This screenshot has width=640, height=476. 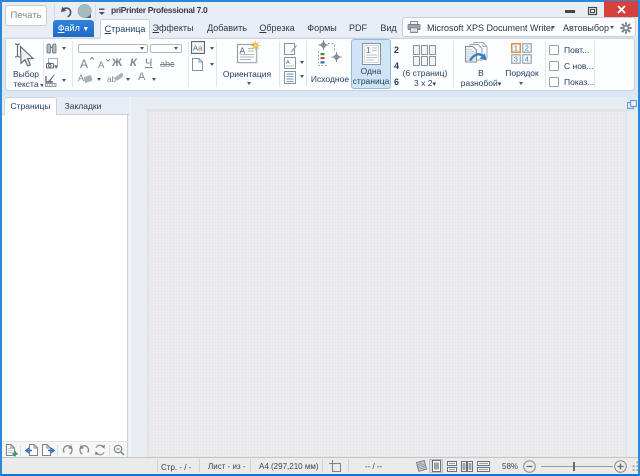 I want to click on svg-text: Аа, so click(x=198, y=48).